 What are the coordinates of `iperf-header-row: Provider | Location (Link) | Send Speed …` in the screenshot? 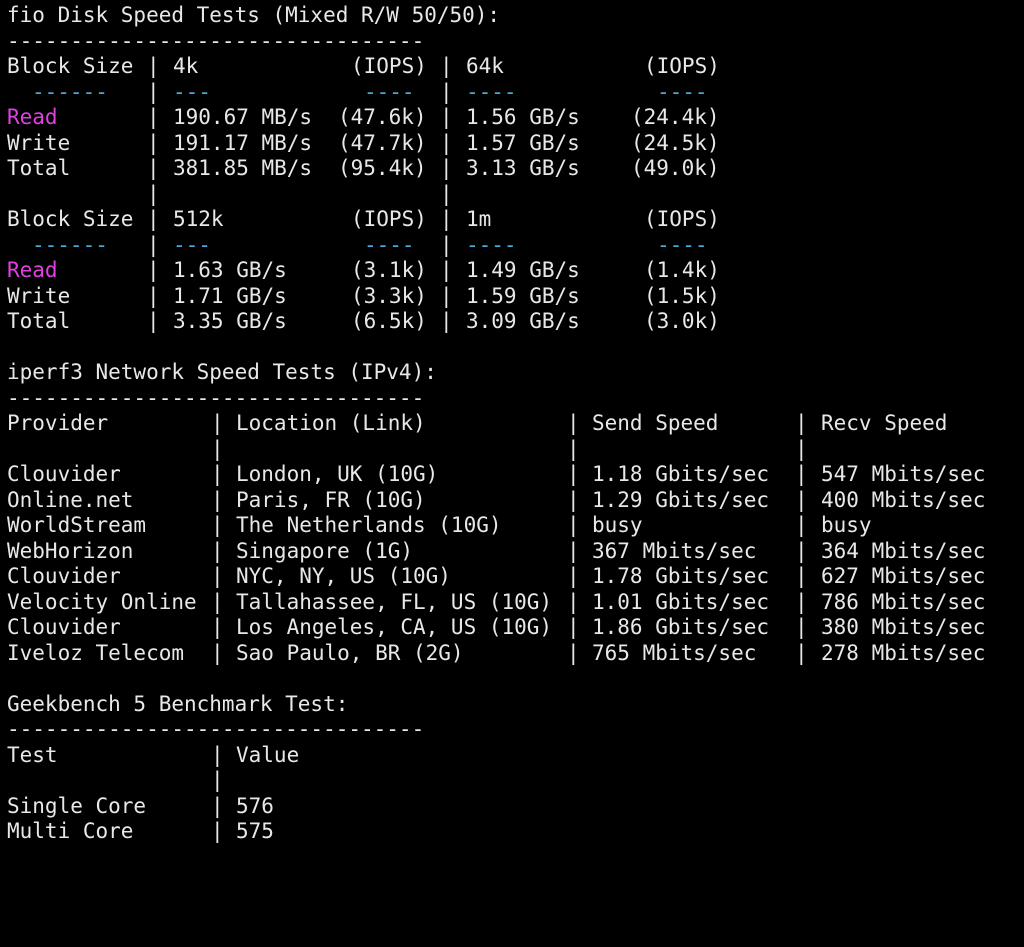 It's located at (515, 424).